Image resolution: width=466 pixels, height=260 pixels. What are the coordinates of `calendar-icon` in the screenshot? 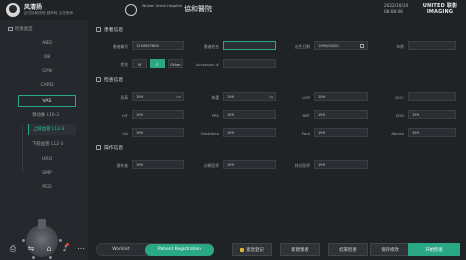 It's located at (362, 46).